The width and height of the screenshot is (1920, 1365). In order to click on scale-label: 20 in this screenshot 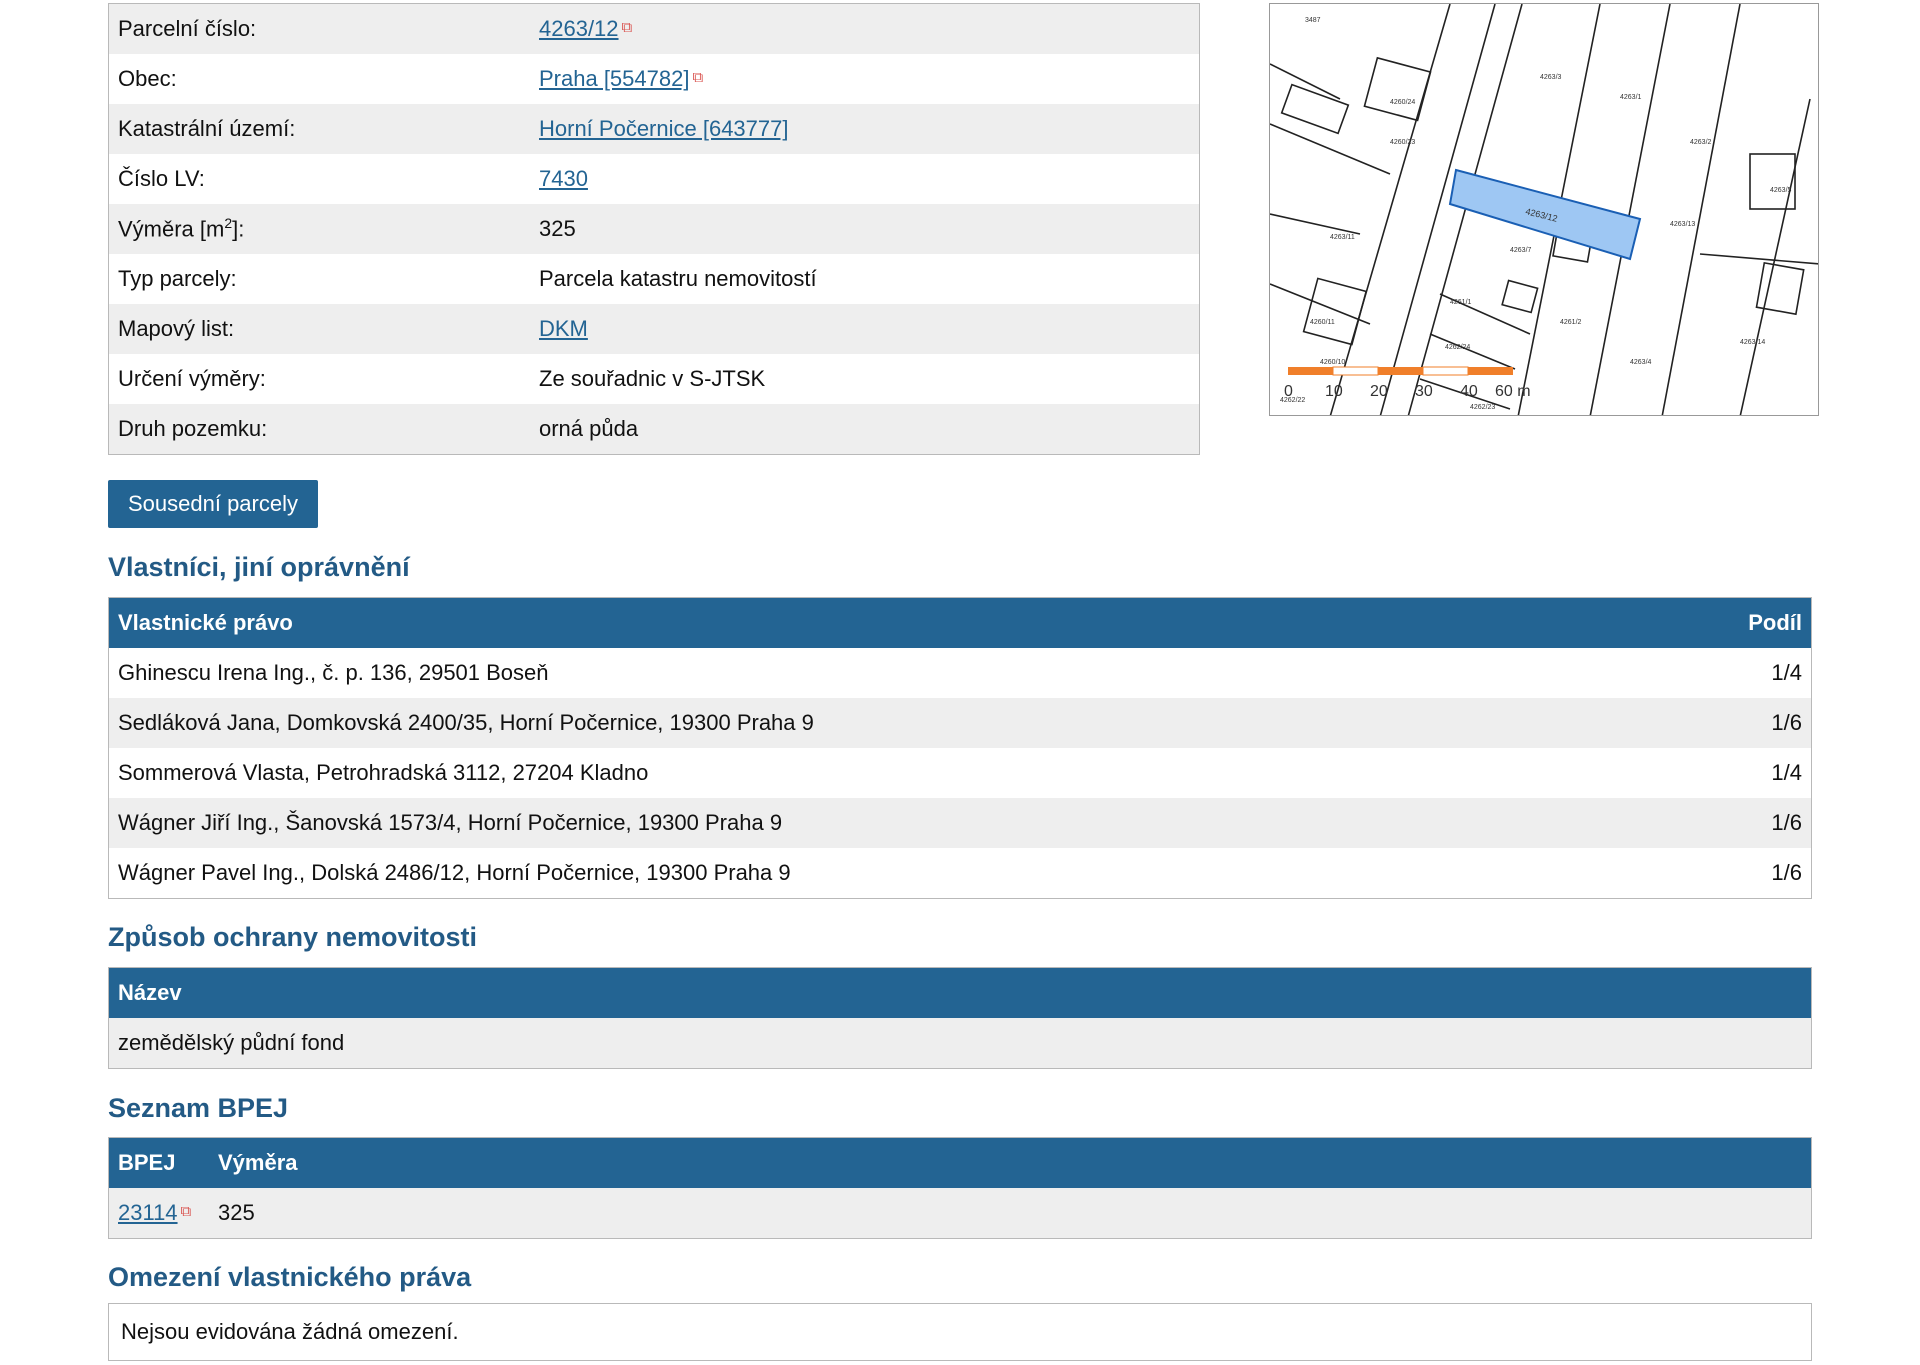, I will do `click(1379, 391)`.